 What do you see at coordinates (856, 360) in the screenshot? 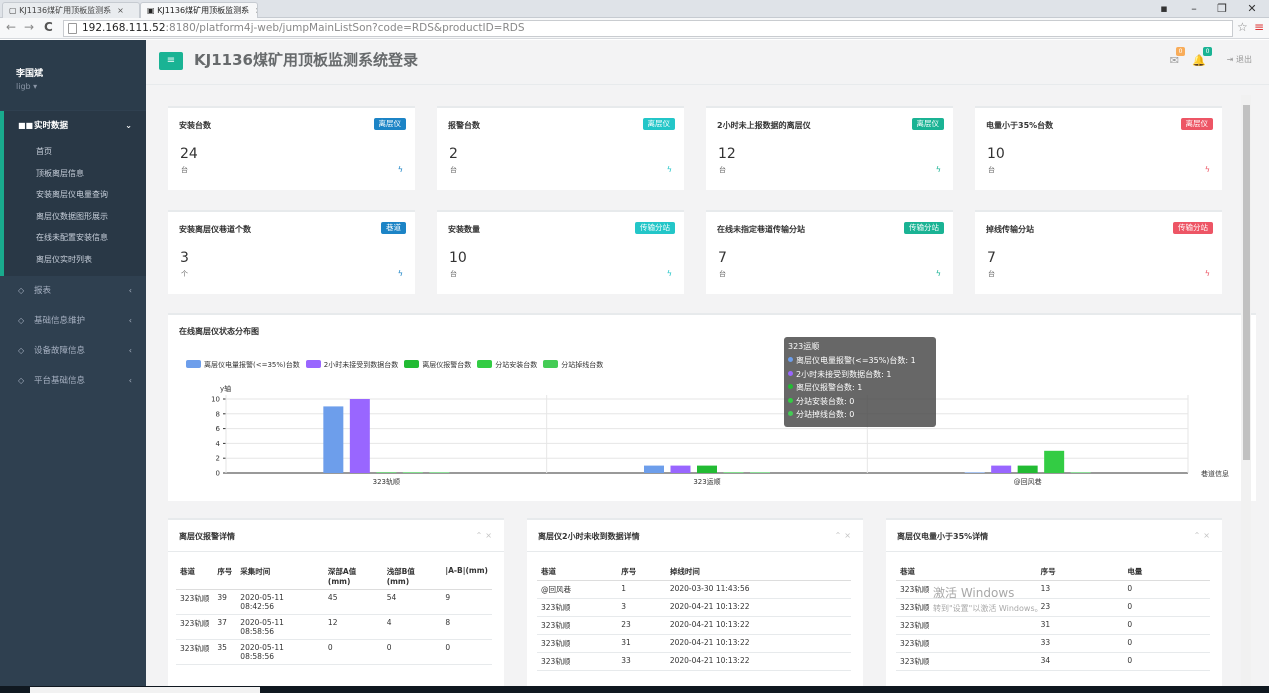
I see `tooltip-text: 离层仪电量报警(<=35%)台数: 1` at bounding box center [856, 360].